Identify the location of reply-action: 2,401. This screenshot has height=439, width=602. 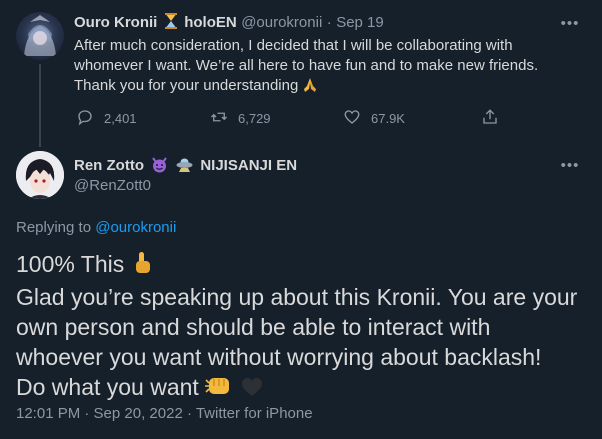
(106, 118).